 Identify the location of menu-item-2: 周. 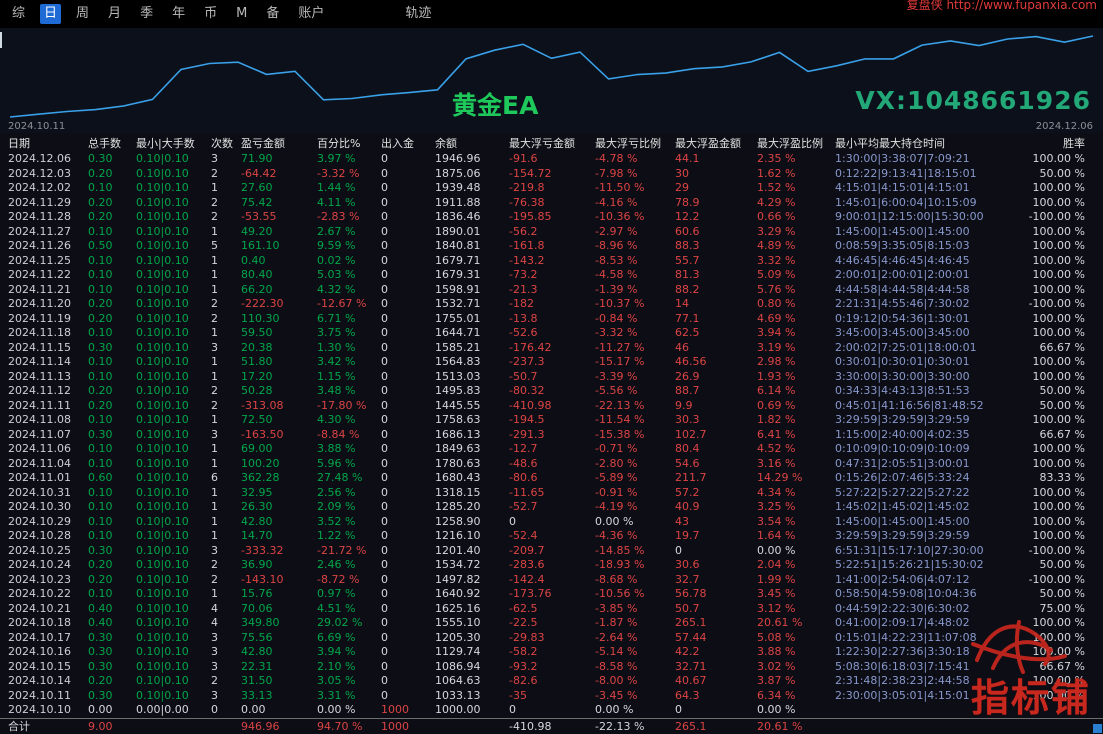
(82, 14).